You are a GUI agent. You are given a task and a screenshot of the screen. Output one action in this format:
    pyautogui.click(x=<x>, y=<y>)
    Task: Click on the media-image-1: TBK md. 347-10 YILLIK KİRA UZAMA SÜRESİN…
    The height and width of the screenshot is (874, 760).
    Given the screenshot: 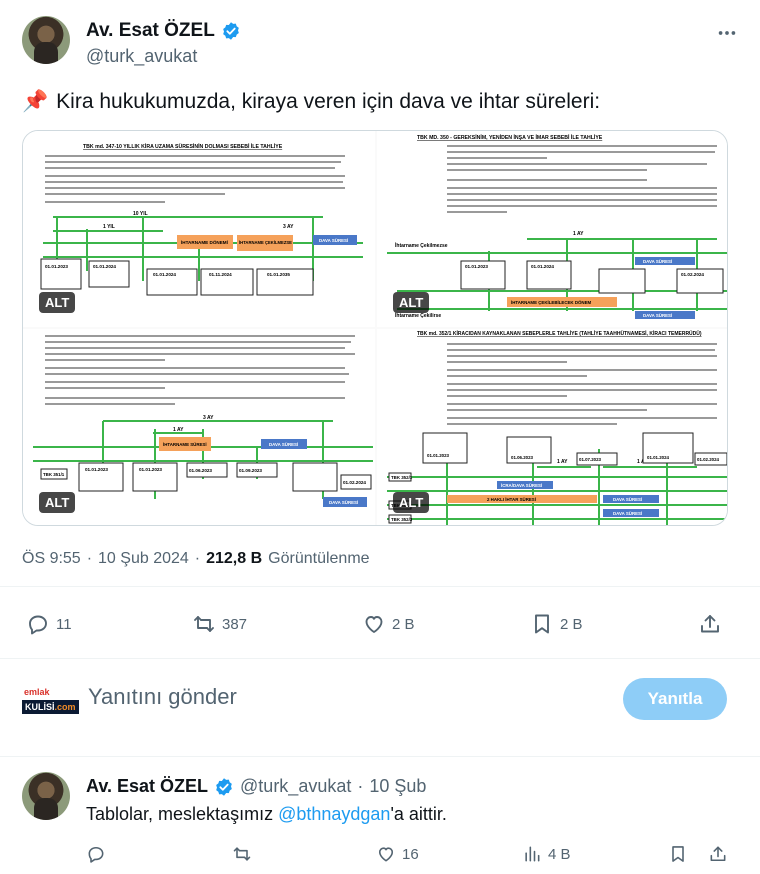 What is the action you would take?
    pyautogui.click(x=199, y=229)
    